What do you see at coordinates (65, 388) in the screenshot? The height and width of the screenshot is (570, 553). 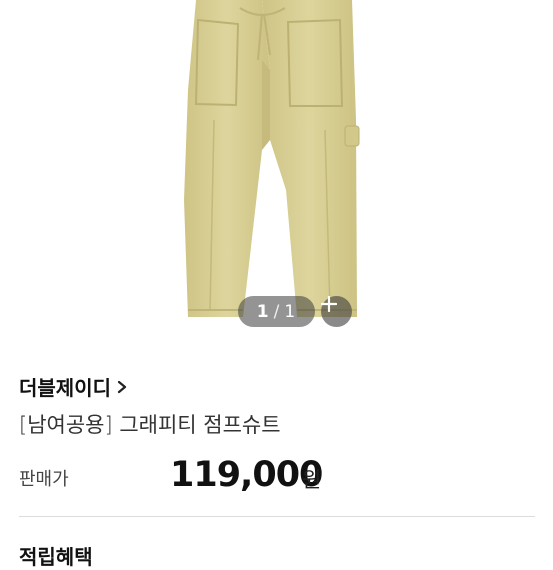 I see `brand-name: 더블제이디` at bounding box center [65, 388].